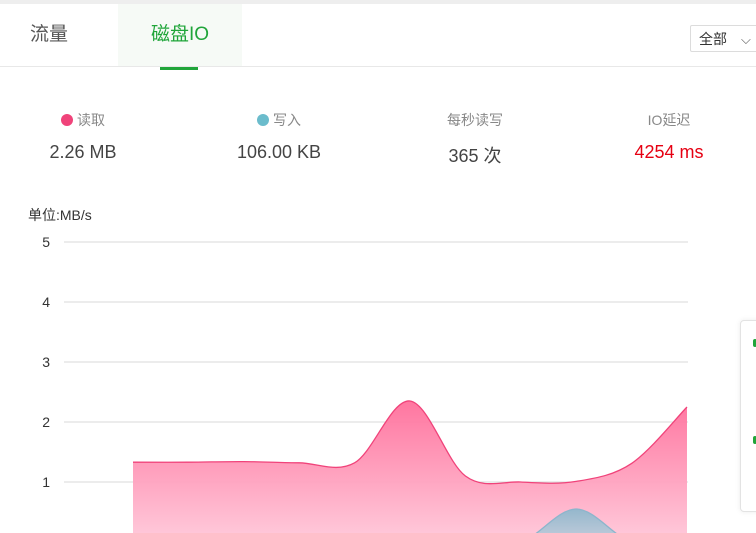  What do you see at coordinates (46, 482) in the screenshot?
I see `y-tick-label: 1` at bounding box center [46, 482].